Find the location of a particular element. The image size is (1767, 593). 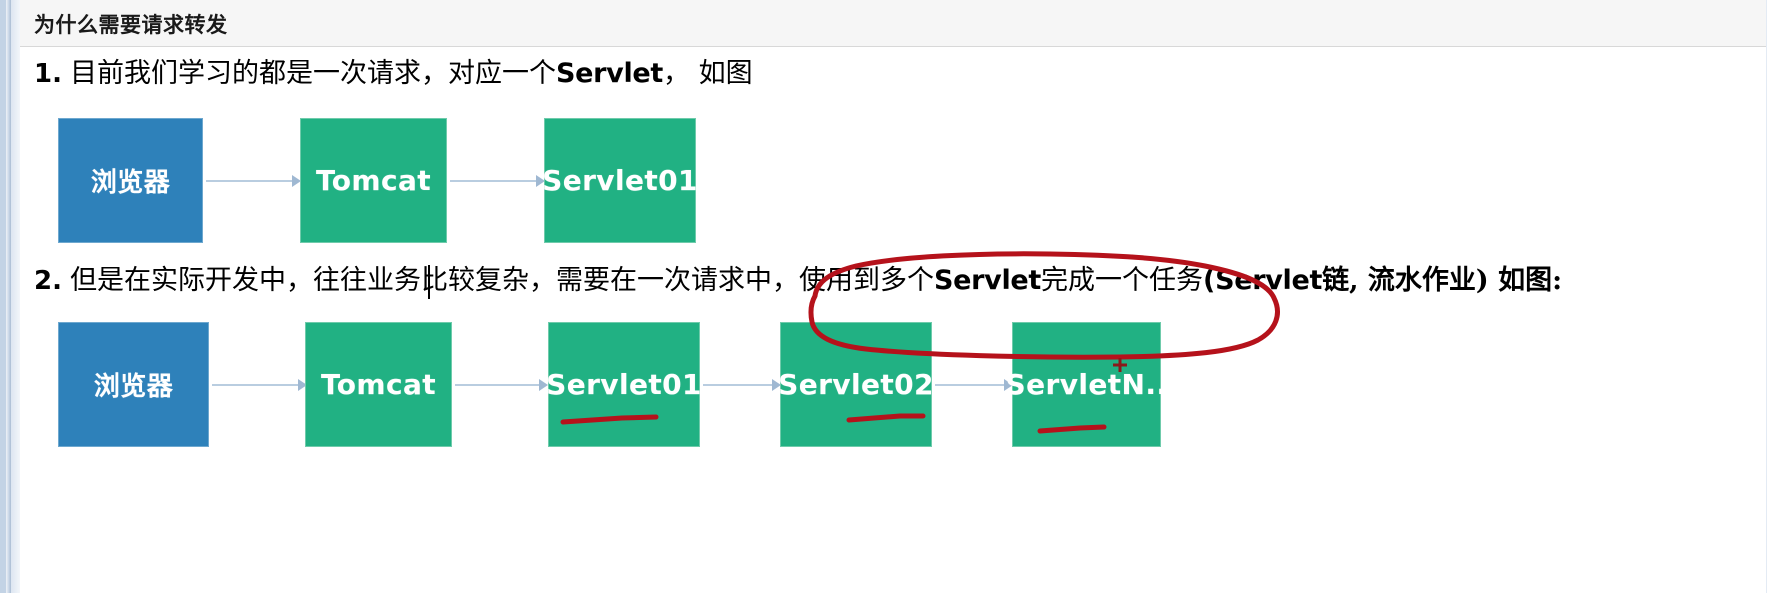

connector-tomcat-servlet01 is located at coordinates (494, 181).